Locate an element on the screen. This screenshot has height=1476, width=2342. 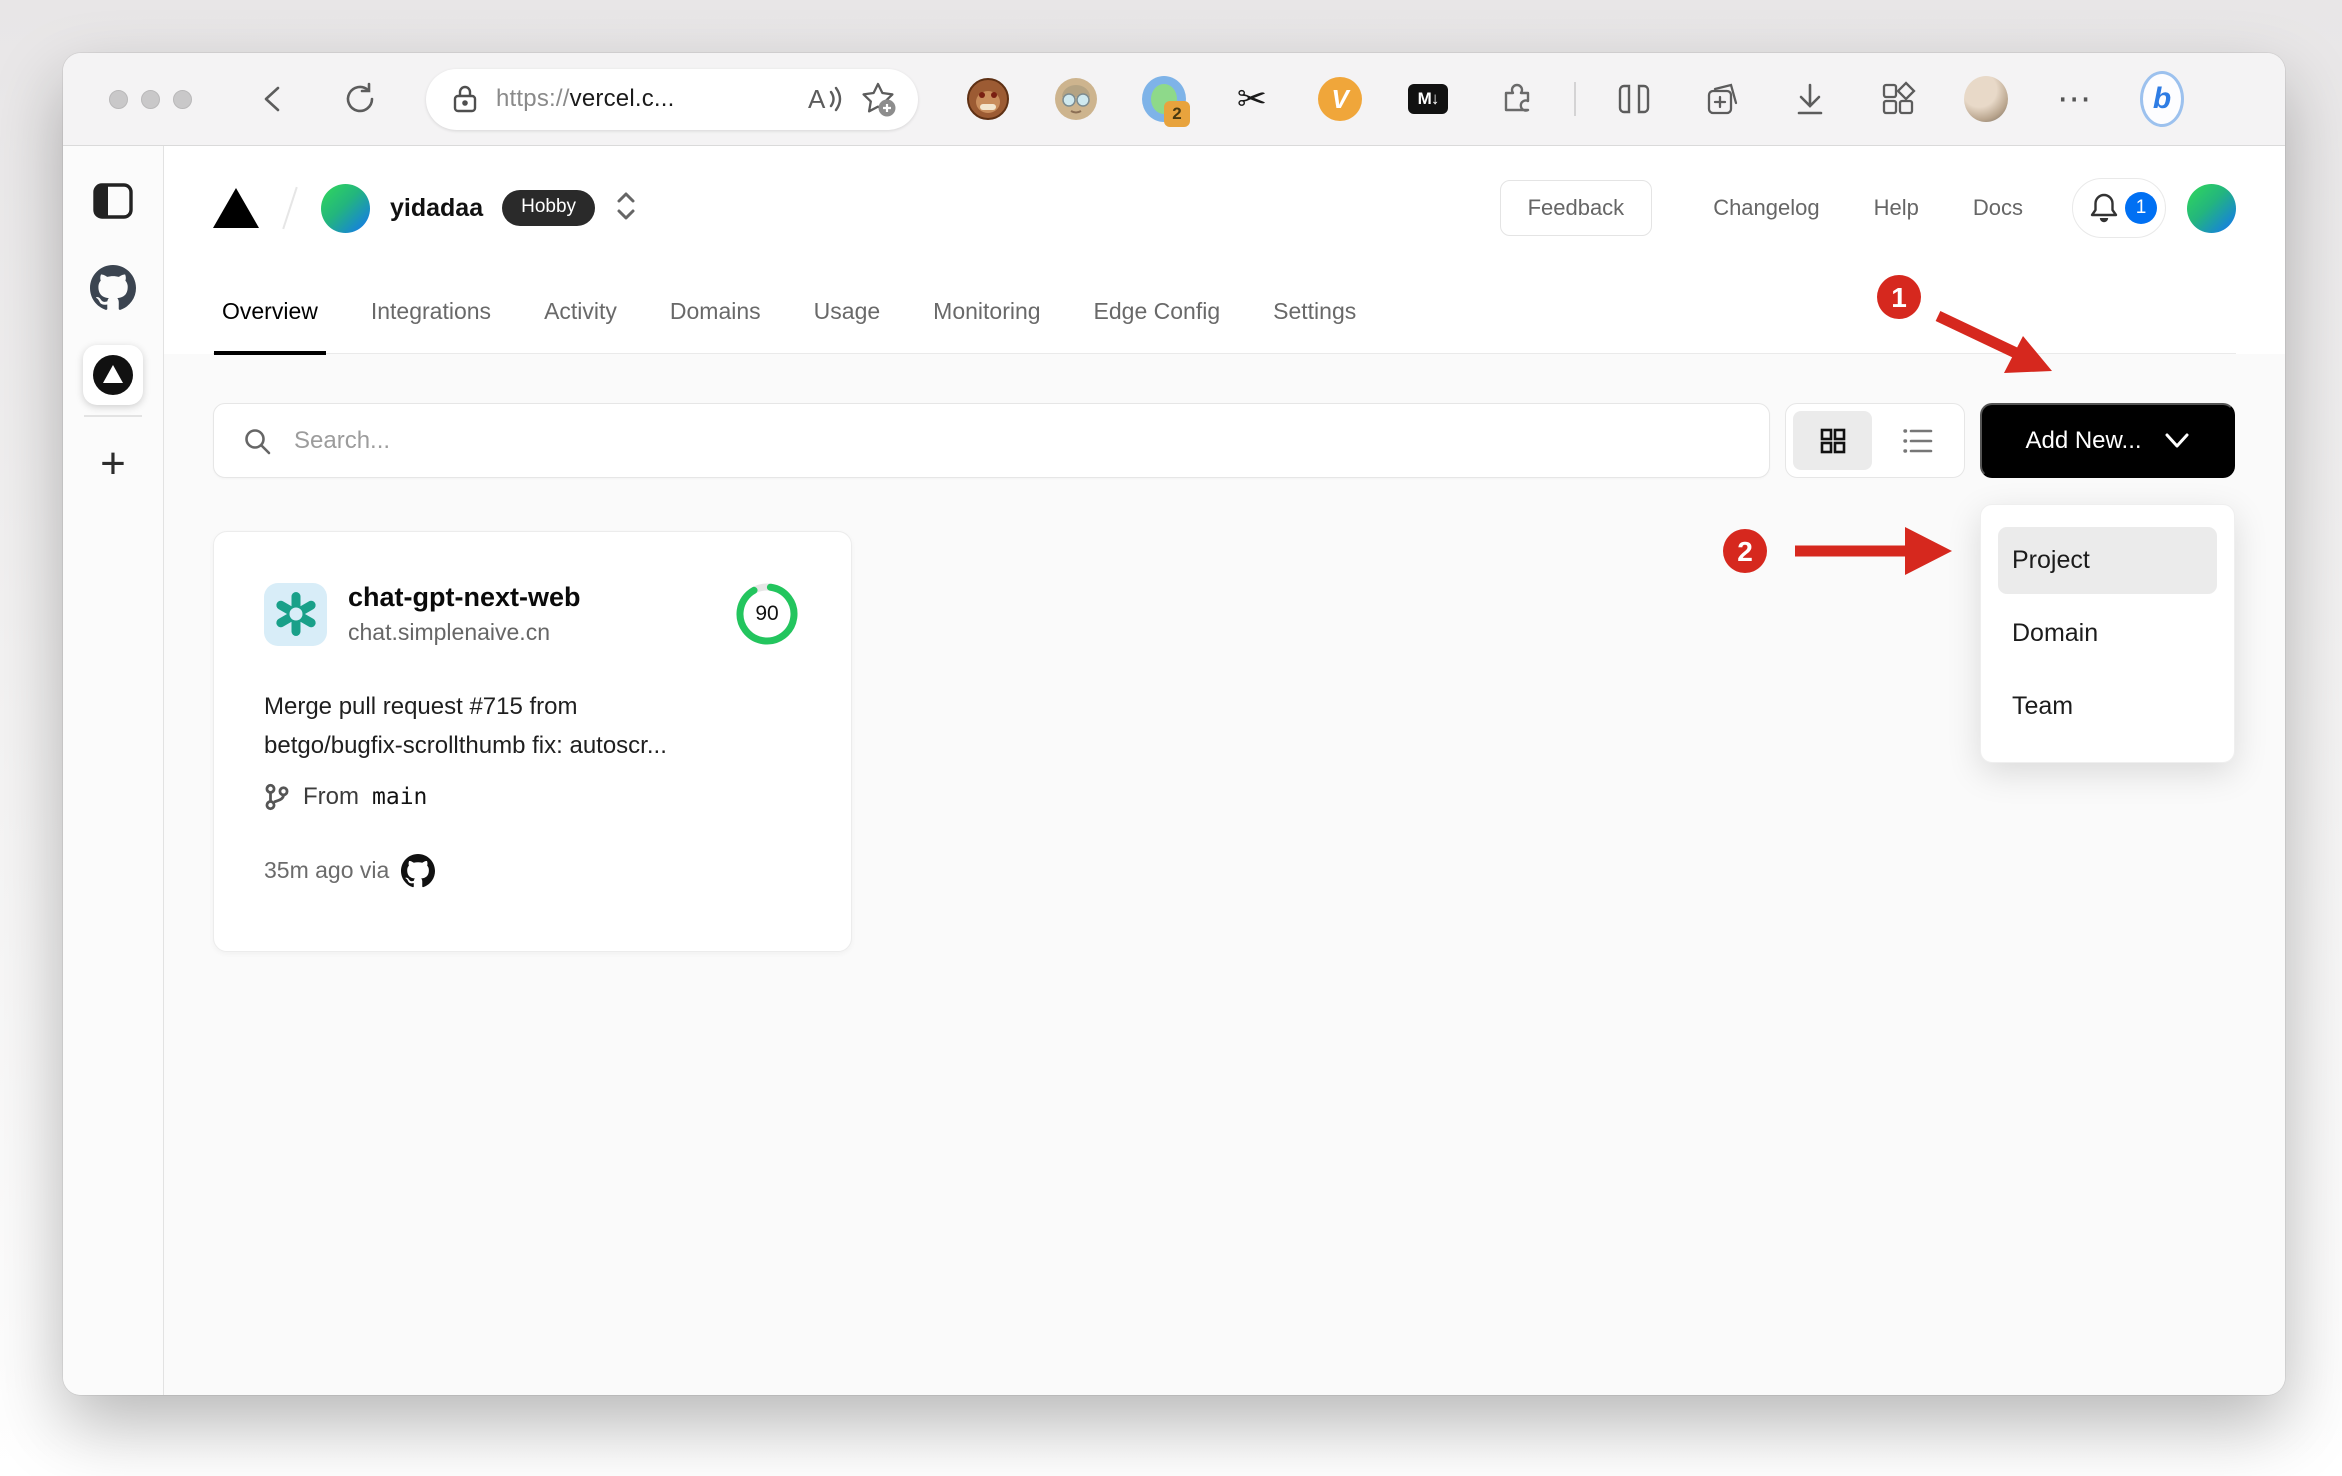
project-favicon is located at coordinates (295, 614).